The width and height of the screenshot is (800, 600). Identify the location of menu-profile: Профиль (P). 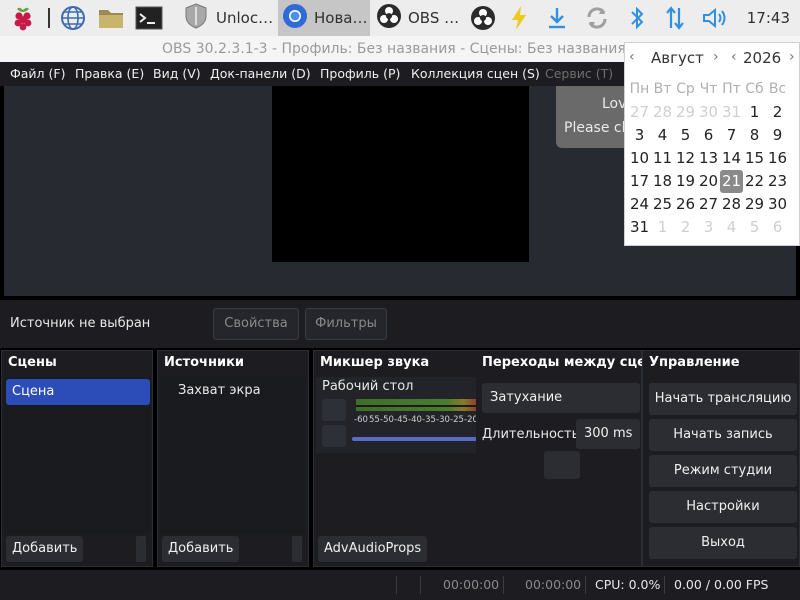
(360, 74).